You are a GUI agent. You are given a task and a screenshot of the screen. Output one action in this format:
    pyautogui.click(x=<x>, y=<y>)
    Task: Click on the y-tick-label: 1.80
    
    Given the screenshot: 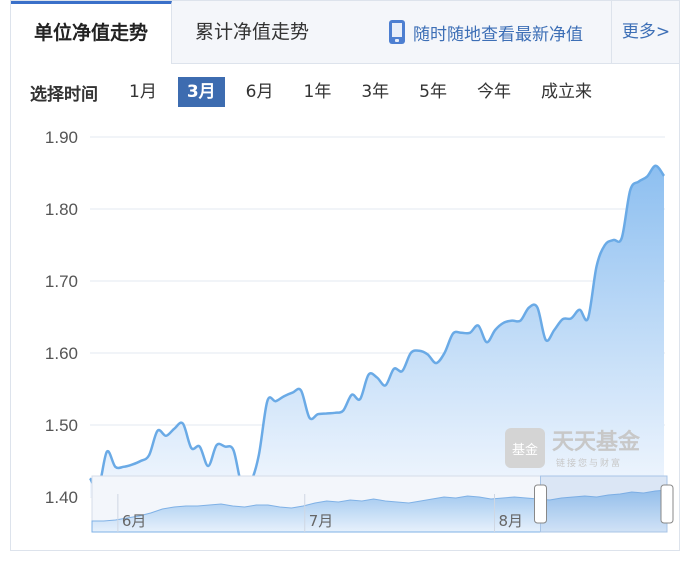 What is the action you would take?
    pyautogui.click(x=61, y=209)
    